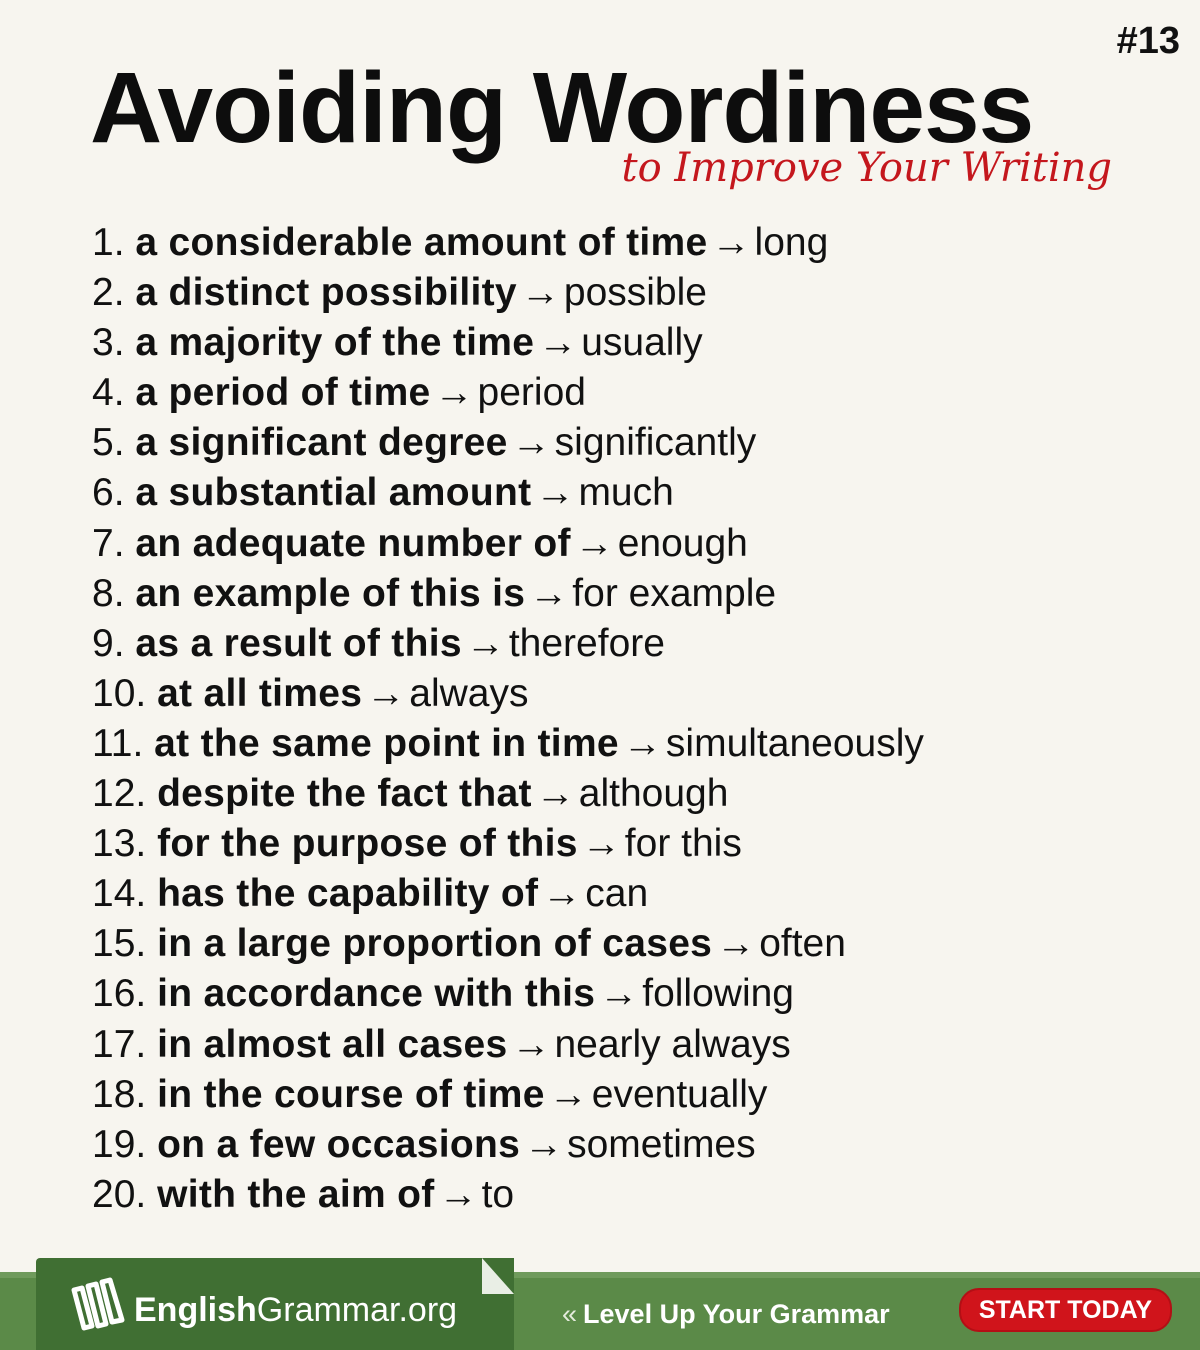 Image resolution: width=1200 pixels, height=1350 pixels. I want to click on item-number: 2., so click(108, 293).